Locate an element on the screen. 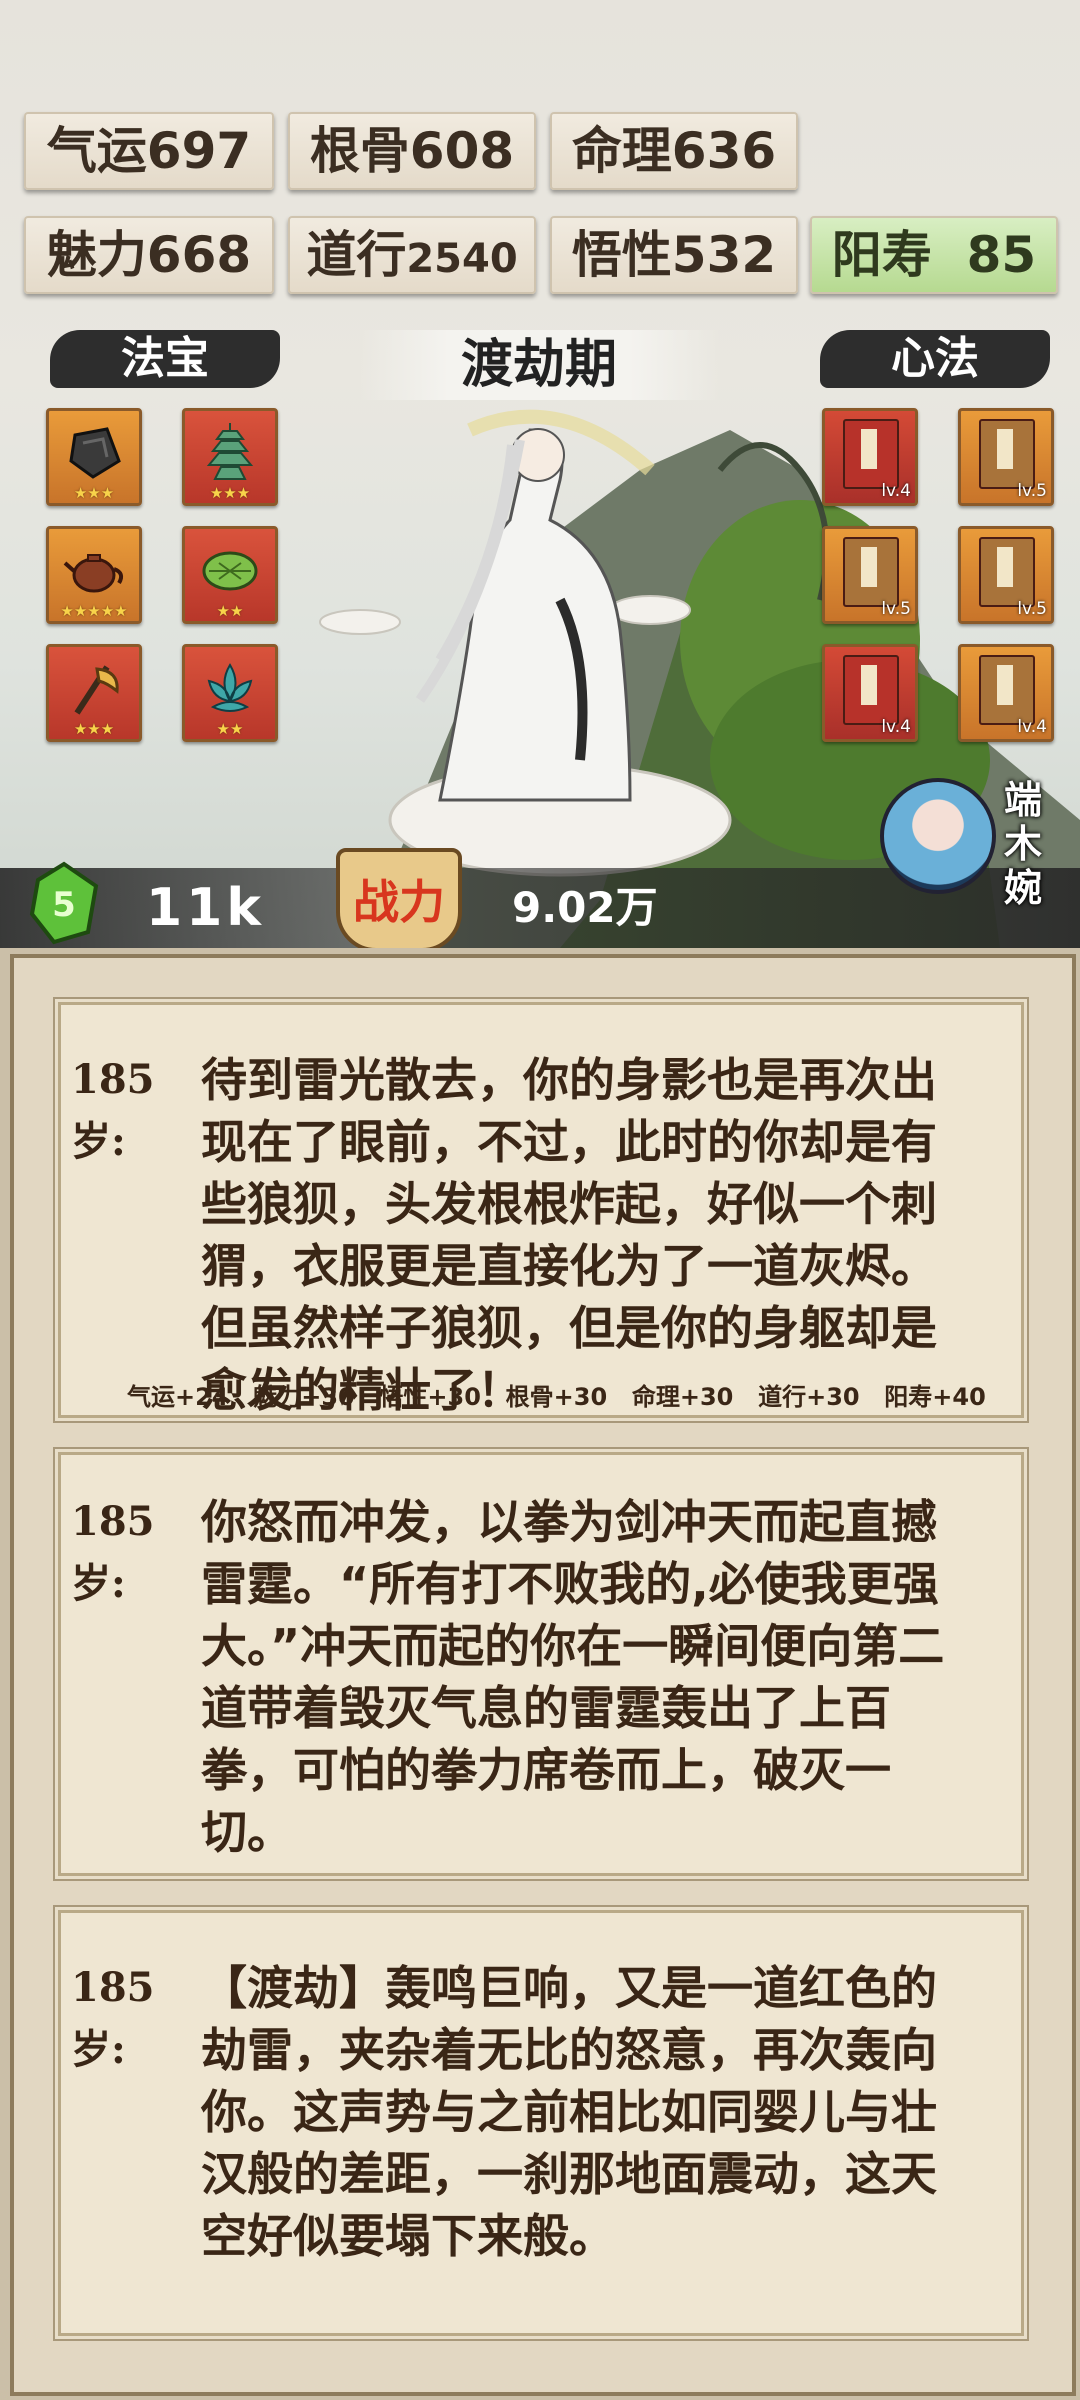 This screenshot has height=2400, width=1080. fabao-slot-3: ★★★★★ is located at coordinates (94, 575).